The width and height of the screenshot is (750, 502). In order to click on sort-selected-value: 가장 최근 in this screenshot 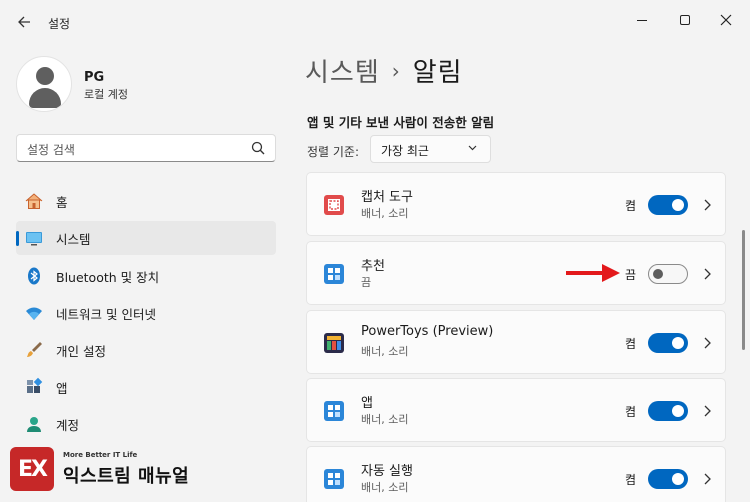, I will do `click(405, 151)`.